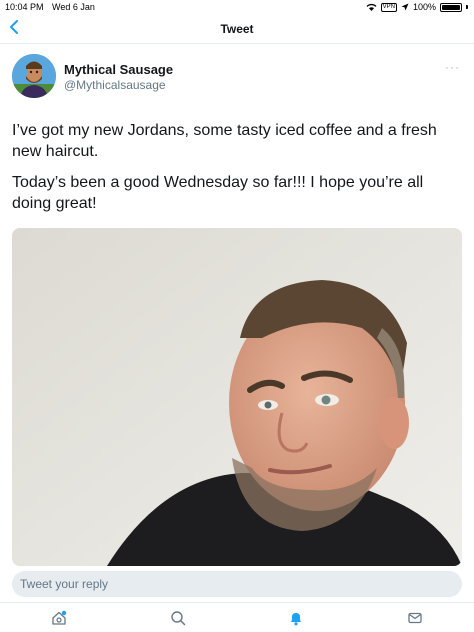  I want to click on author-handle: @Mythicalsausage, so click(115, 85).